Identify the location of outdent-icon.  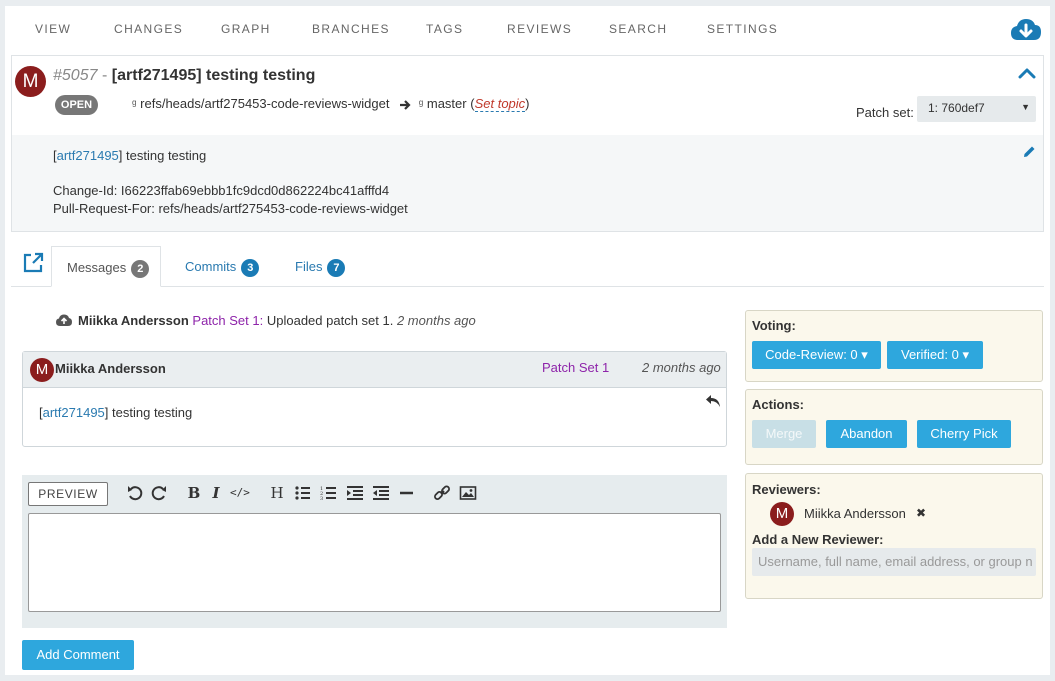
(381, 493).